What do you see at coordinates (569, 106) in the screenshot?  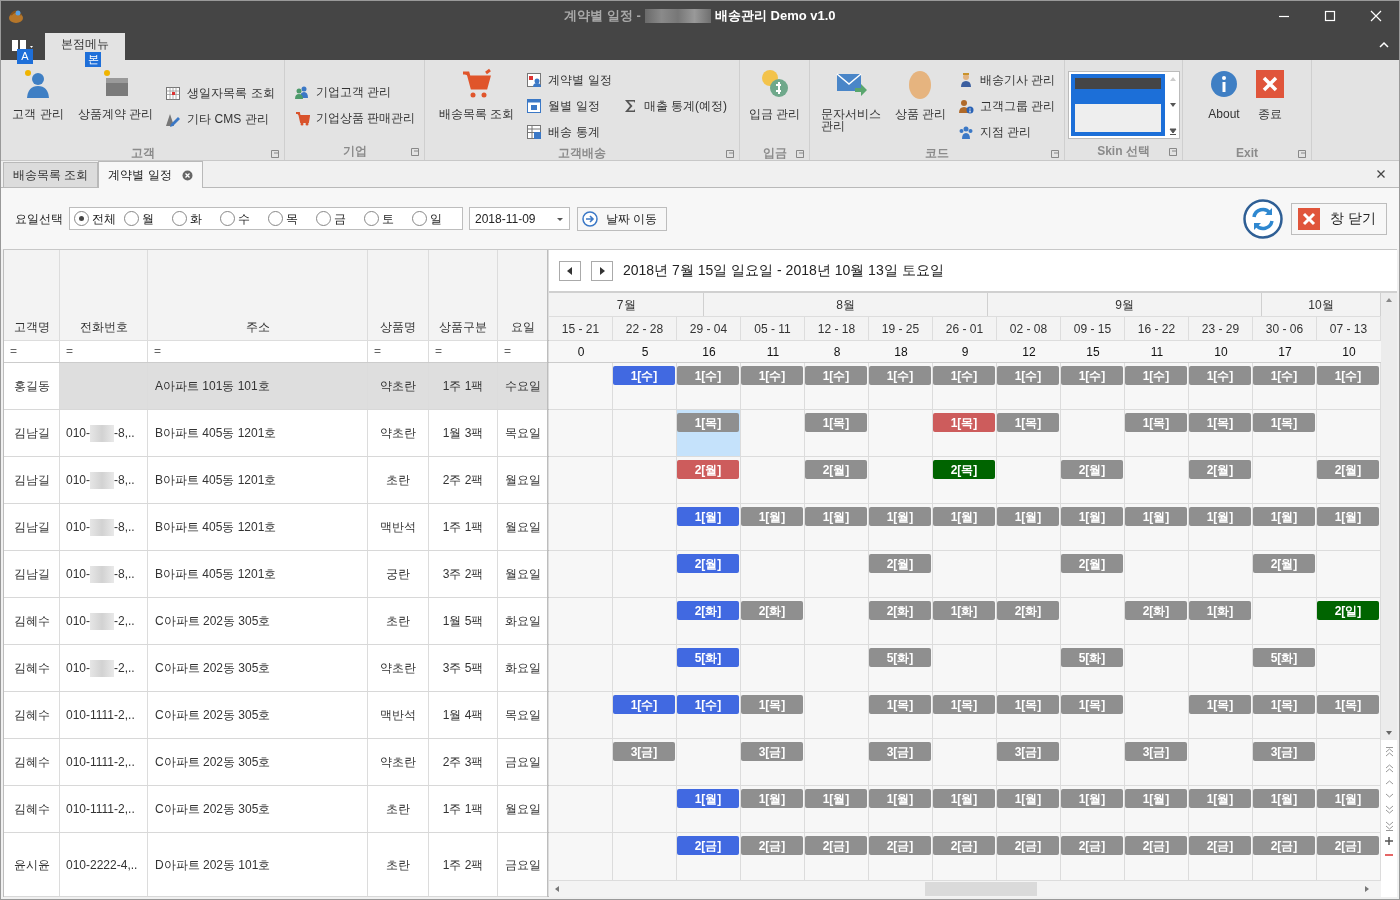 I see `ribbon-button: 월별 일정` at bounding box center [569, 106].